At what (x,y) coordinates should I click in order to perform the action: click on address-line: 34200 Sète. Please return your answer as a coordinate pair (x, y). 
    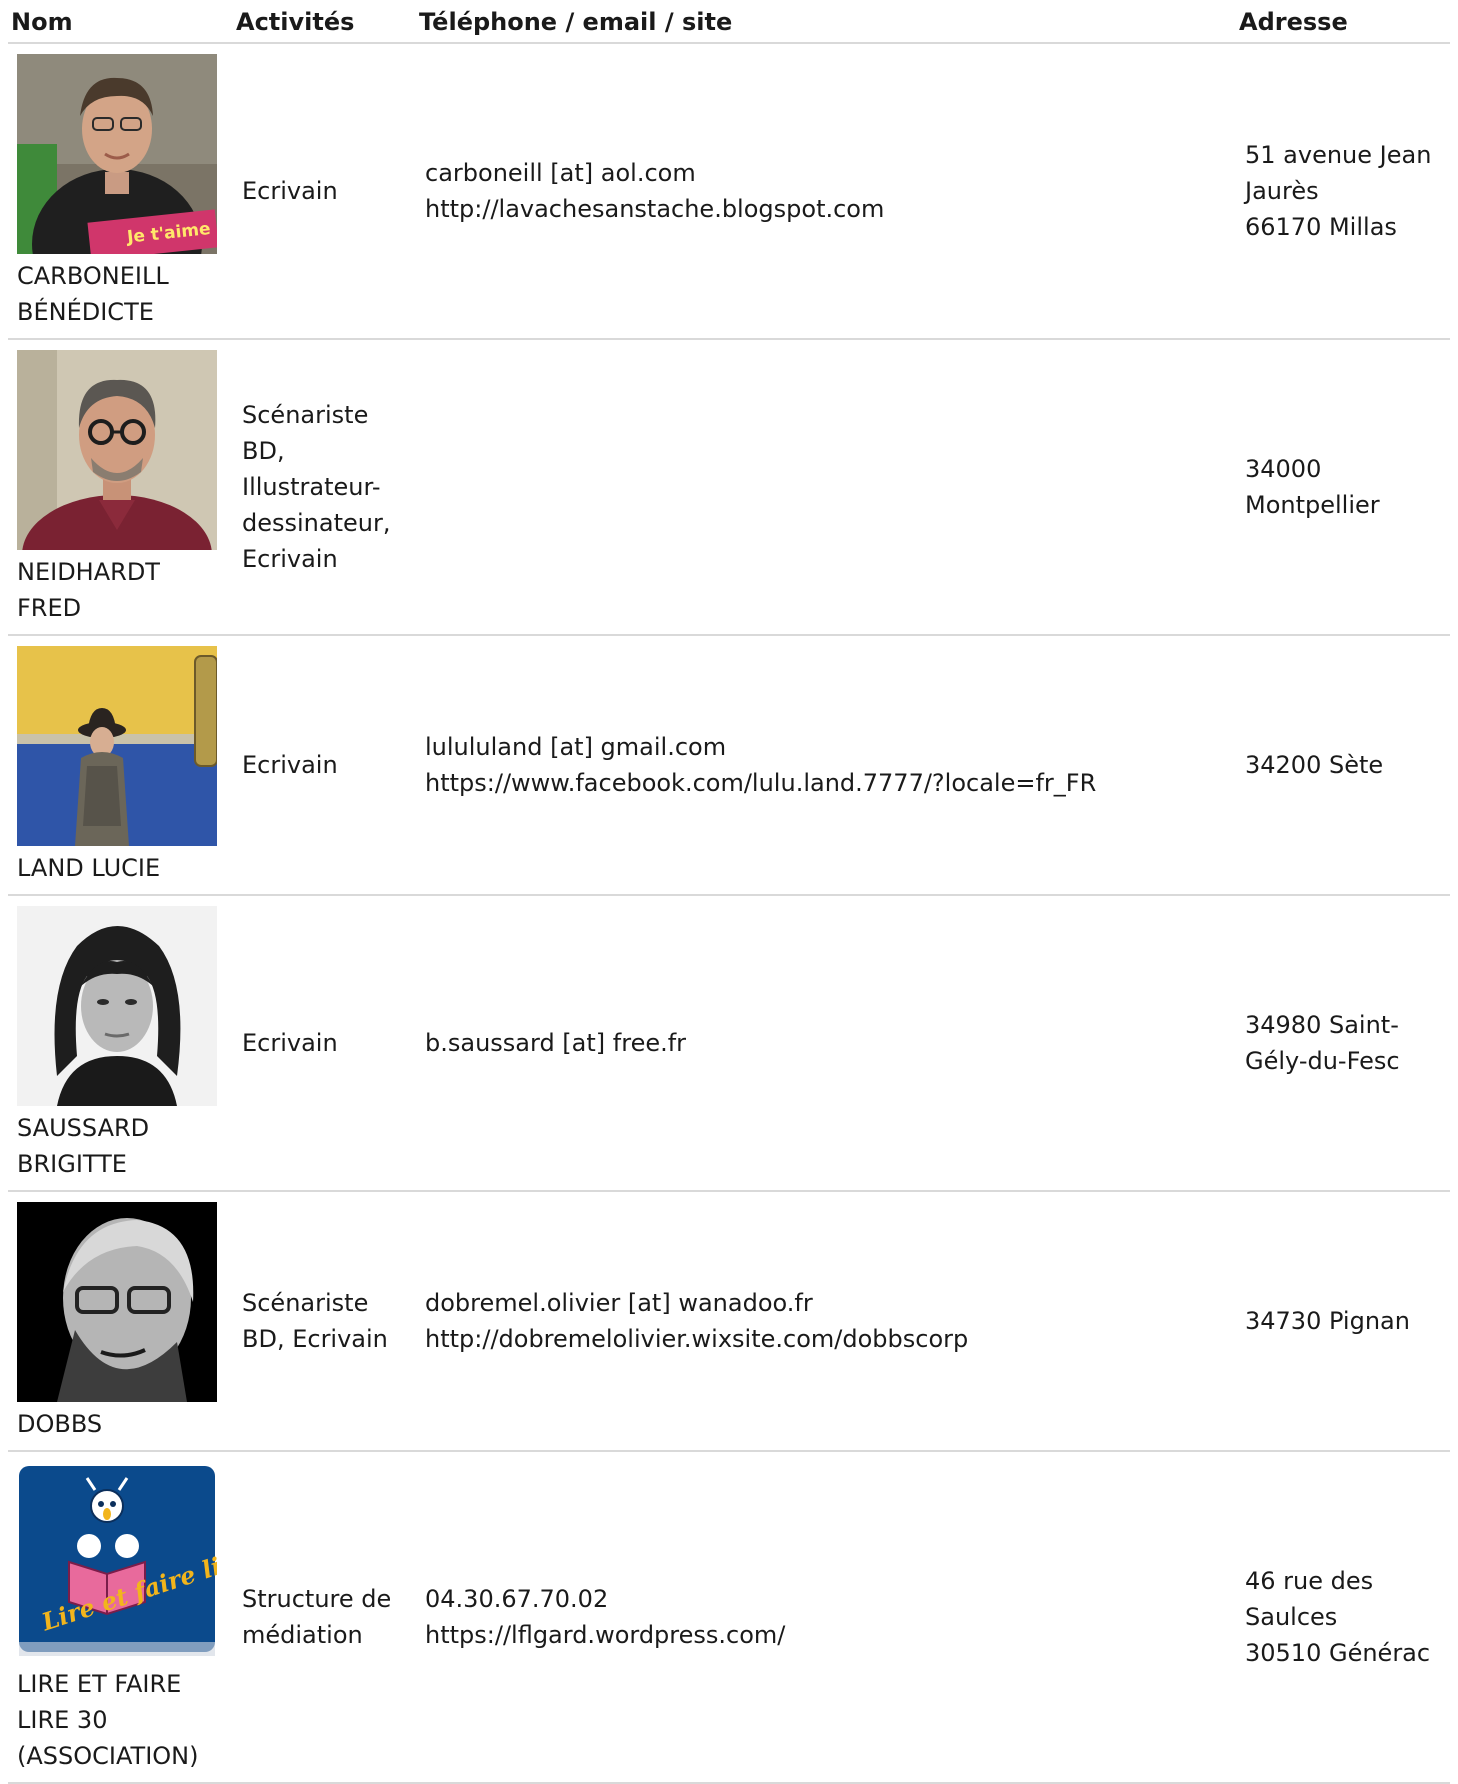
    Looking at the image, I should click on (1314, 765).